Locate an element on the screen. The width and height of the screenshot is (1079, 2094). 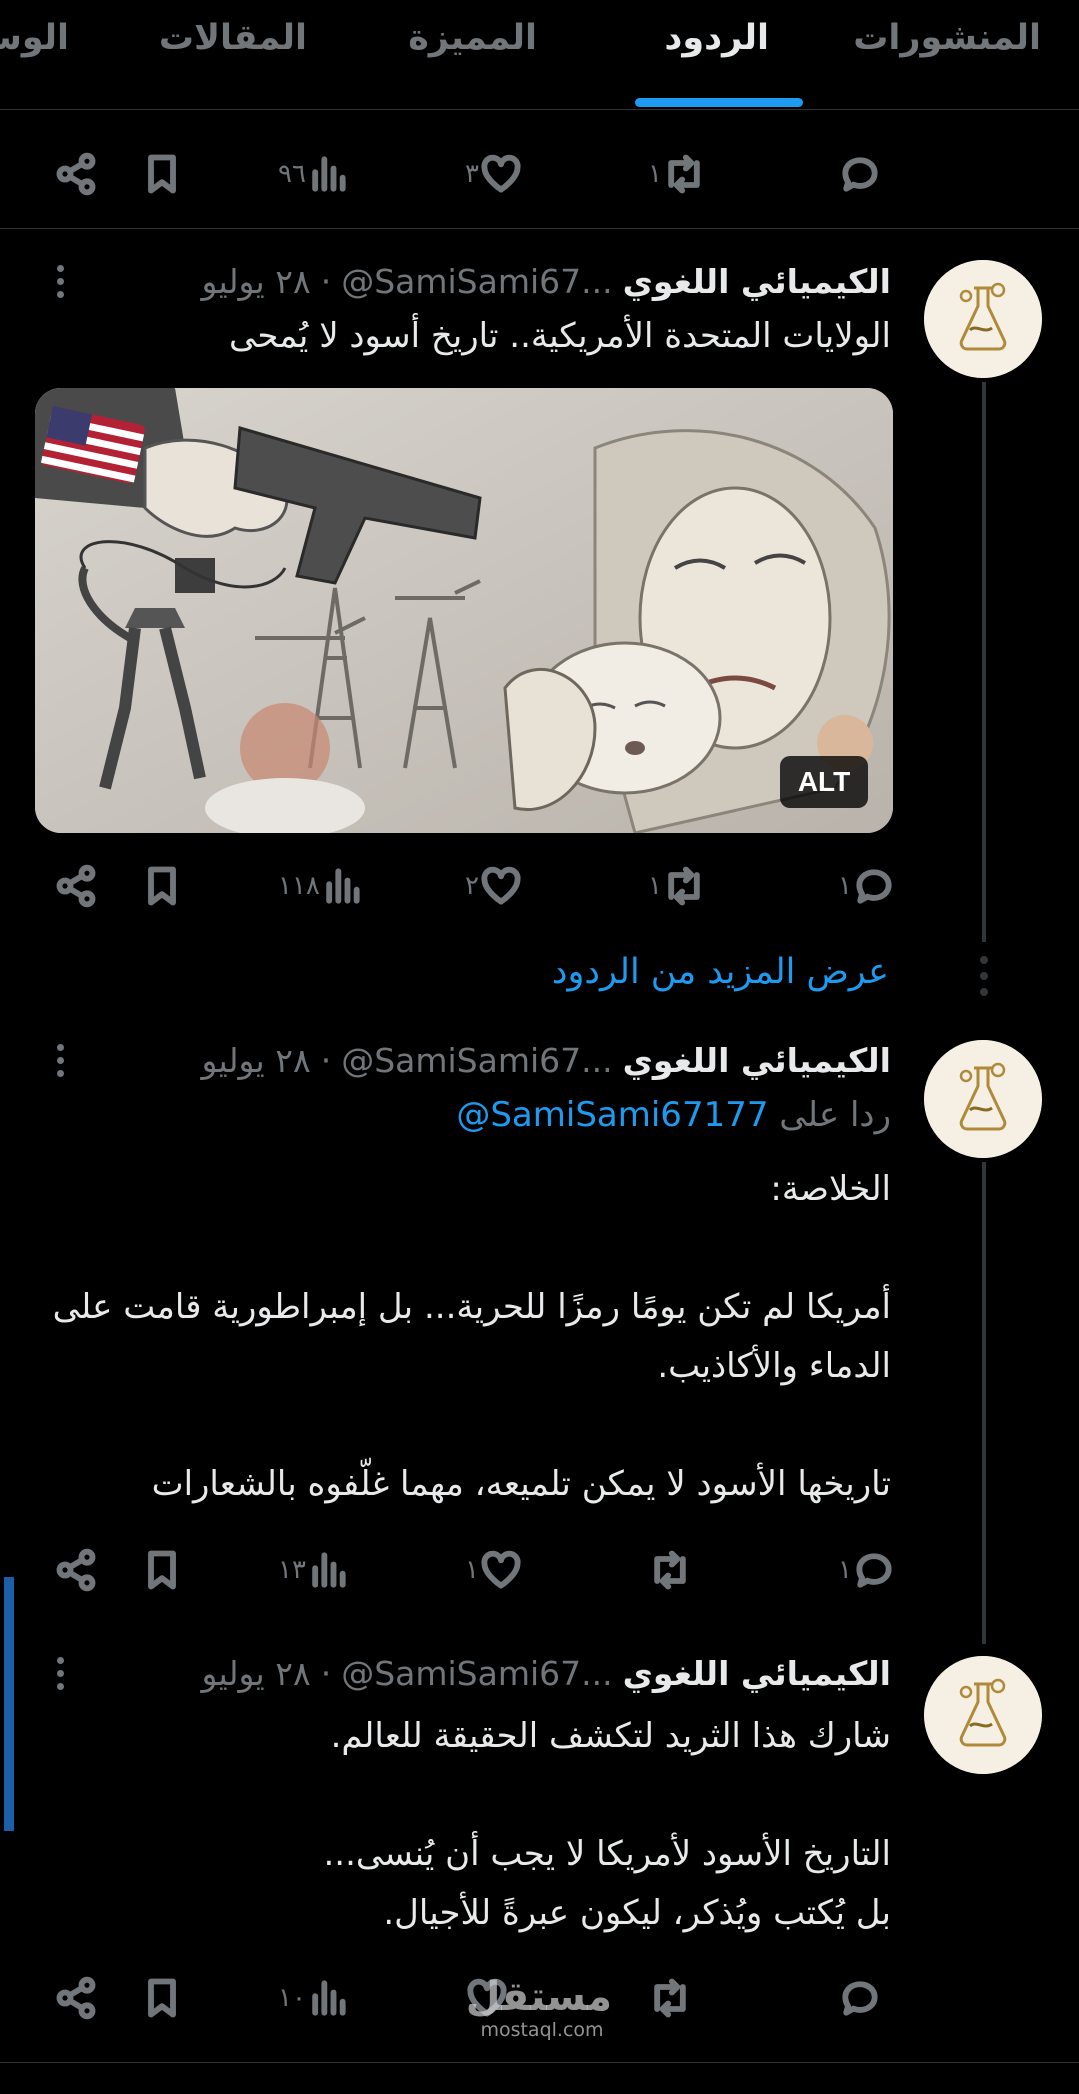
replies-count: ١ is located at coordinates (845, 886).